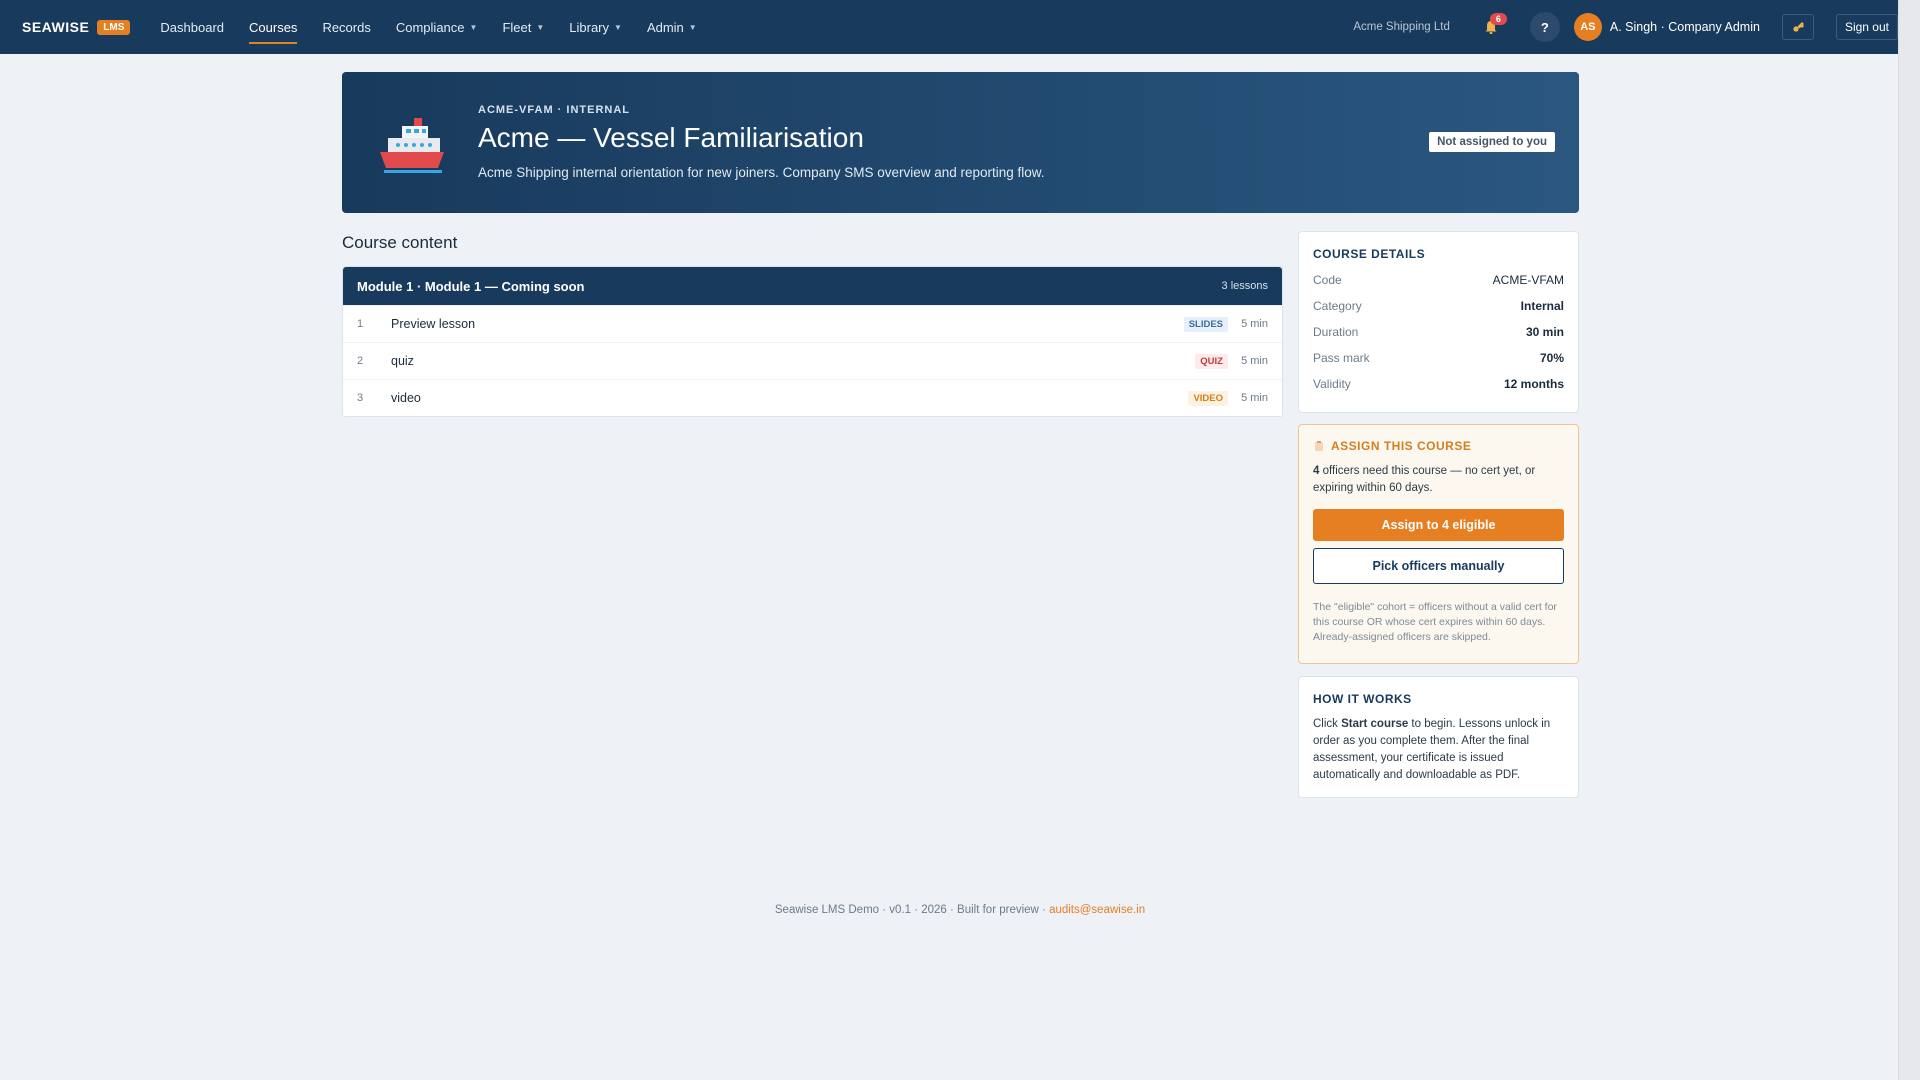 Image resolution: width=1920 pixels, height=1080 pixels. I want to click on detail-label: Pass mark, so click(1341, 358).